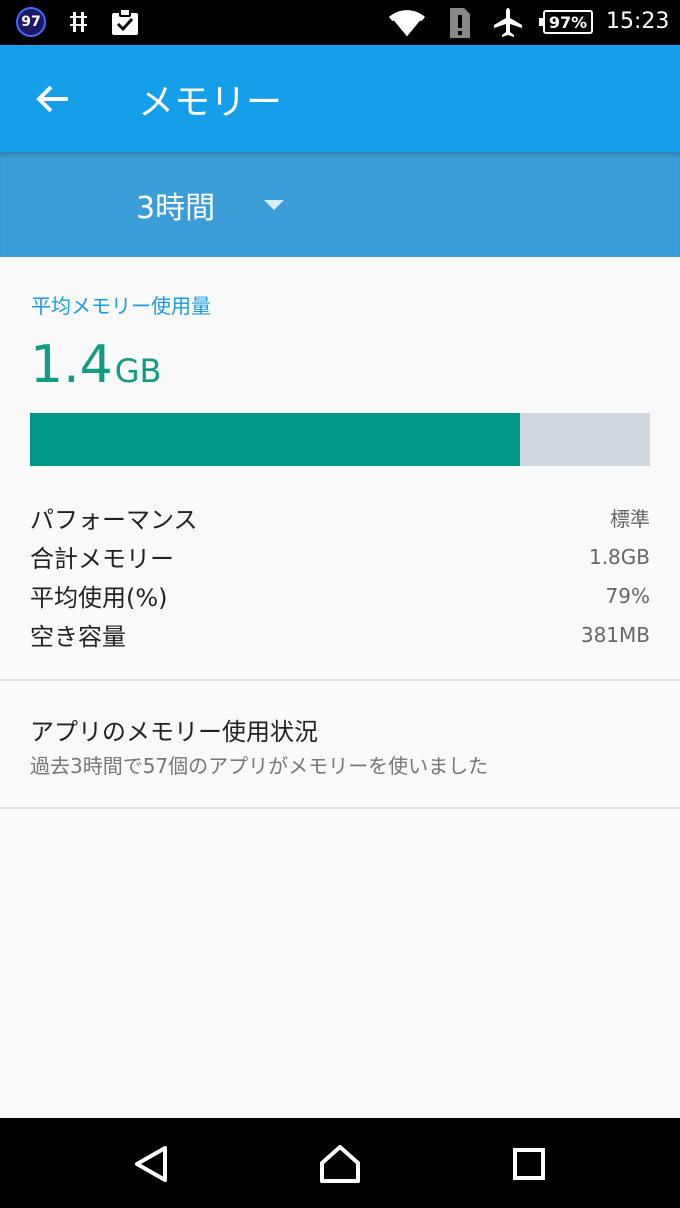  What do you see at coordinates (340, 98) in the screenshot?
I see `app-bar: メモリー` at bounding box center [340, 98].